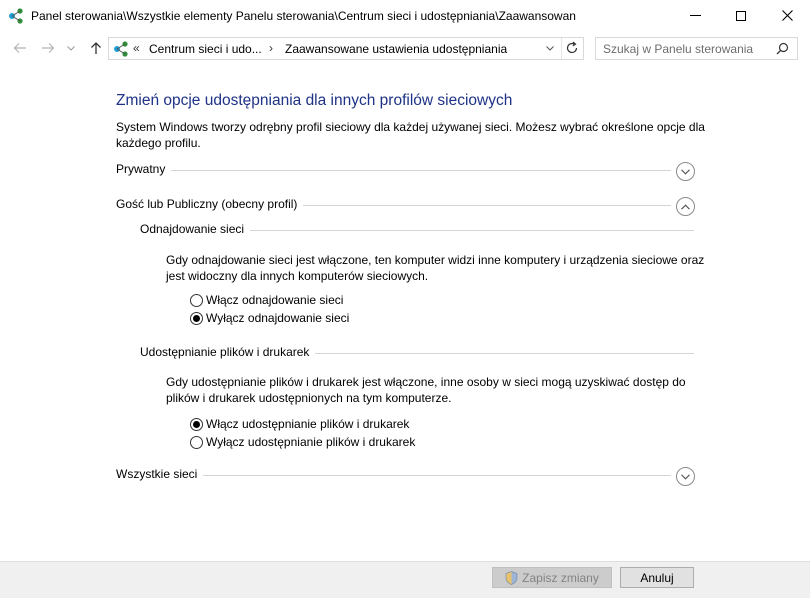 This screenshot has height=598, width=810. I want to click on chevron-up-icon, so click(685, 206).